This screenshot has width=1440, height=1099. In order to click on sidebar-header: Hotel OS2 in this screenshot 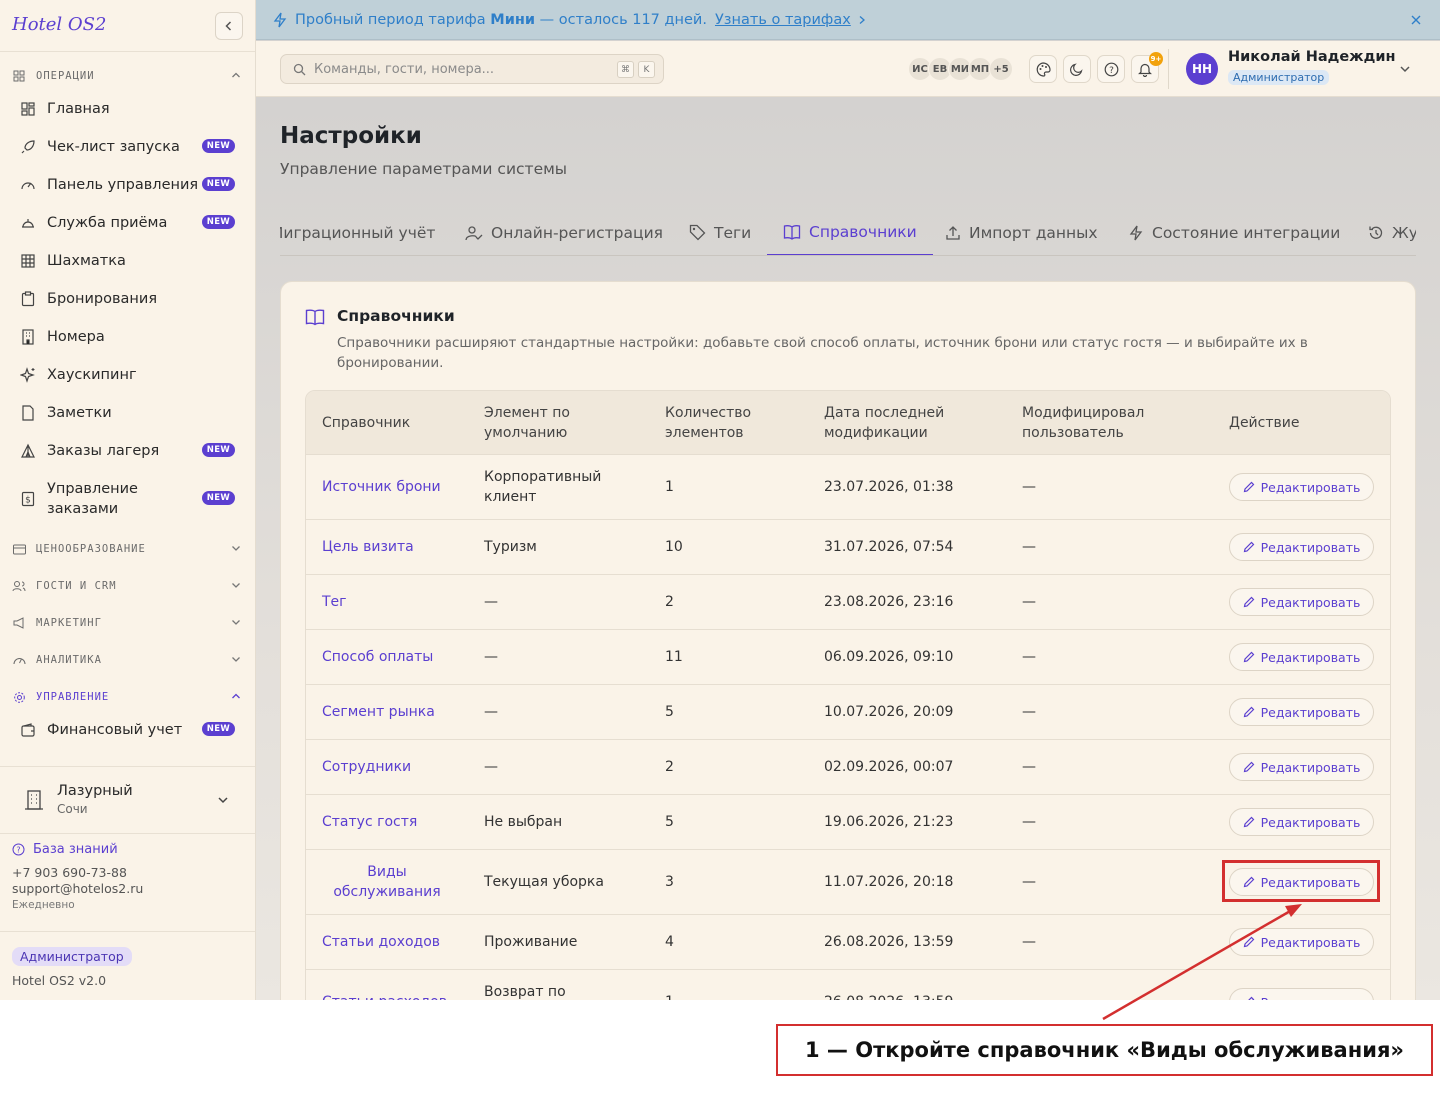, I will do `click(127, 26)`.